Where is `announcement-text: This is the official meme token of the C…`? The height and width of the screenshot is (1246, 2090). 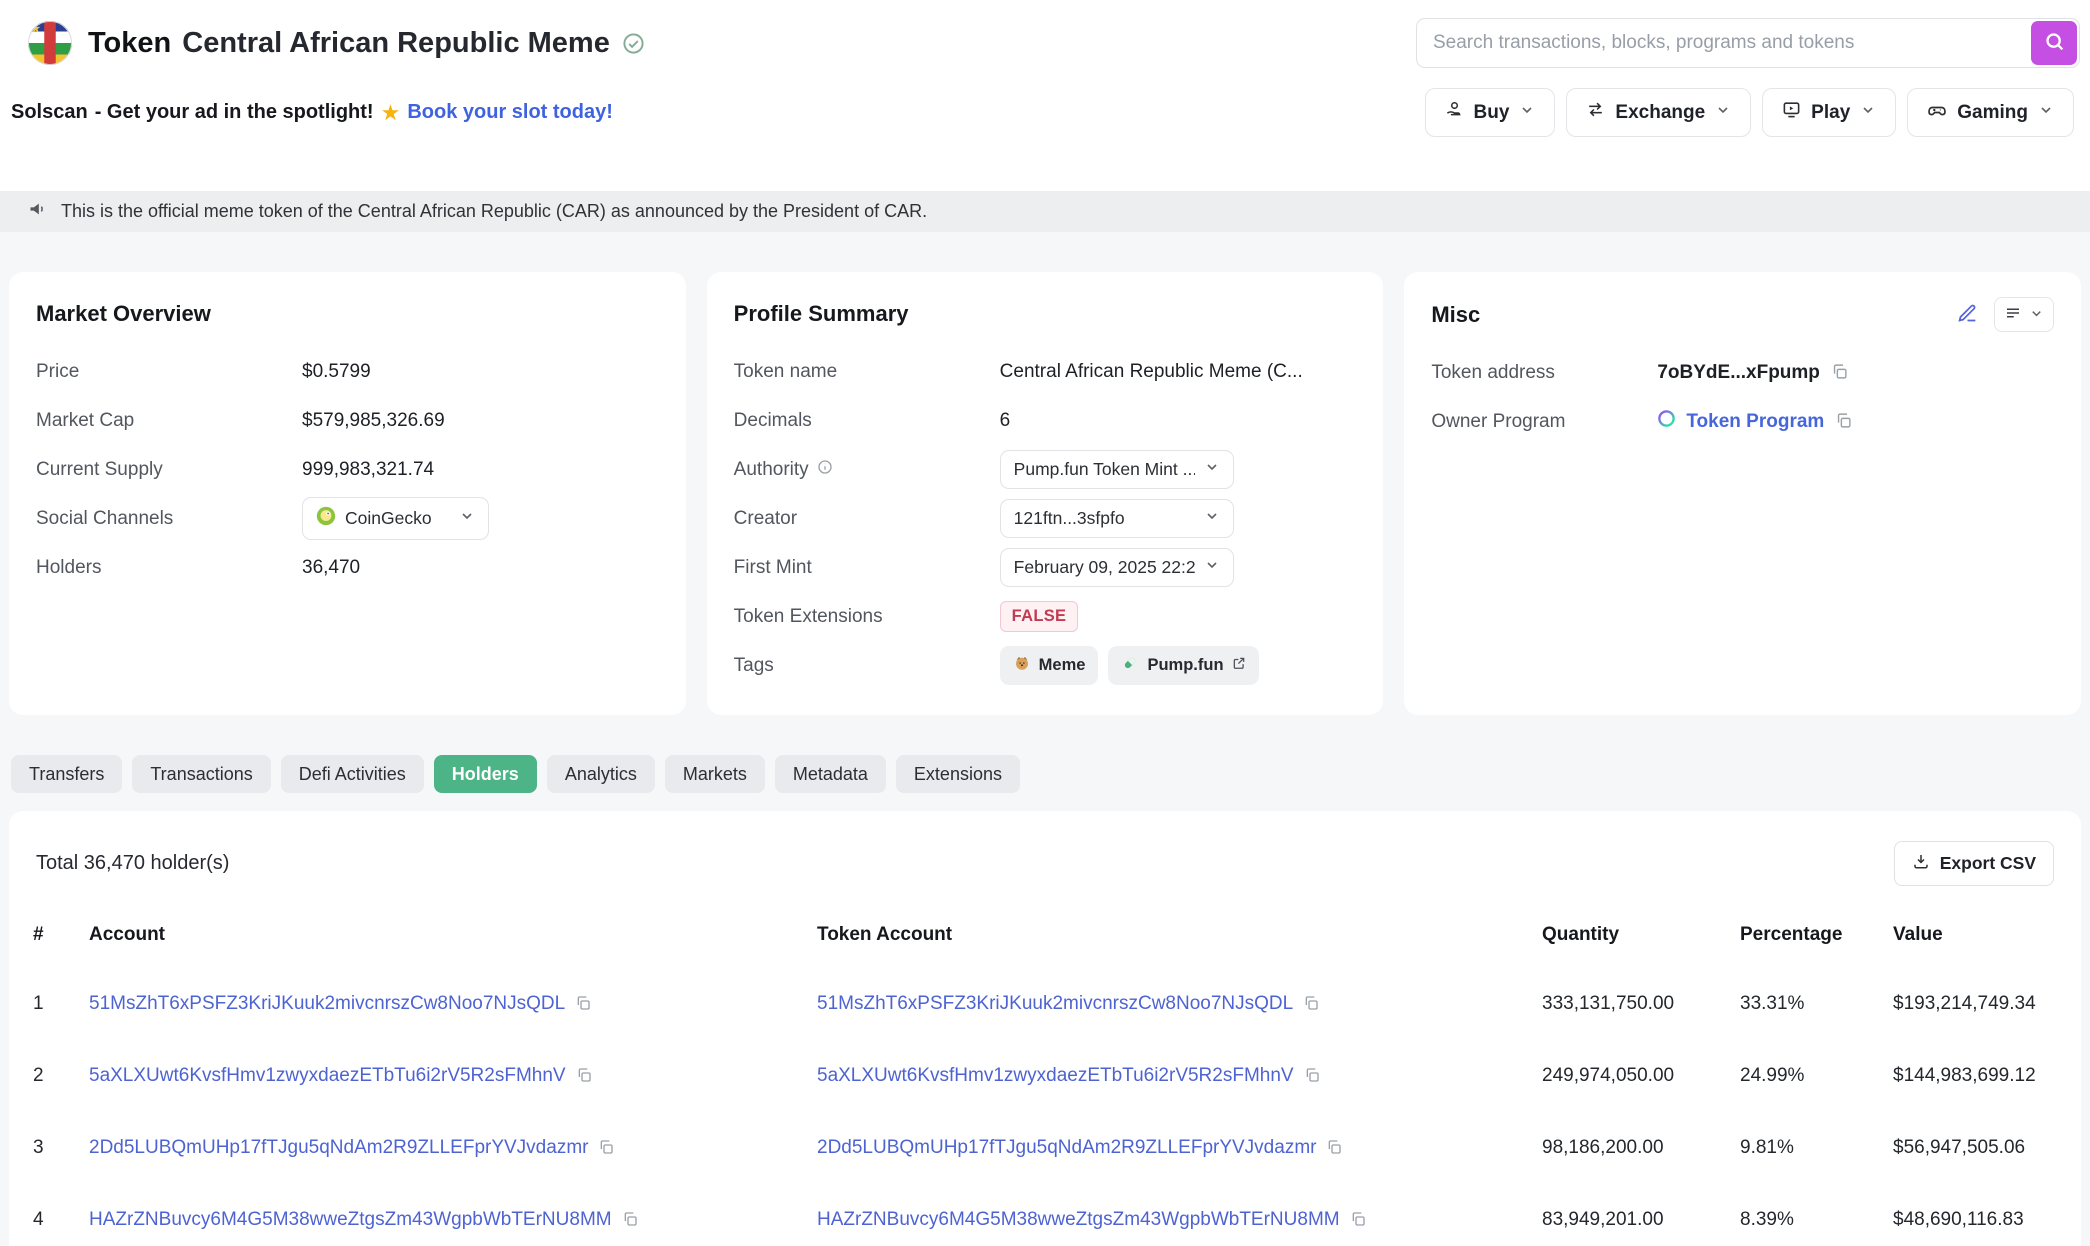 announcement-text: This is the official meme token of the C… is located at coordinates (494, 211).